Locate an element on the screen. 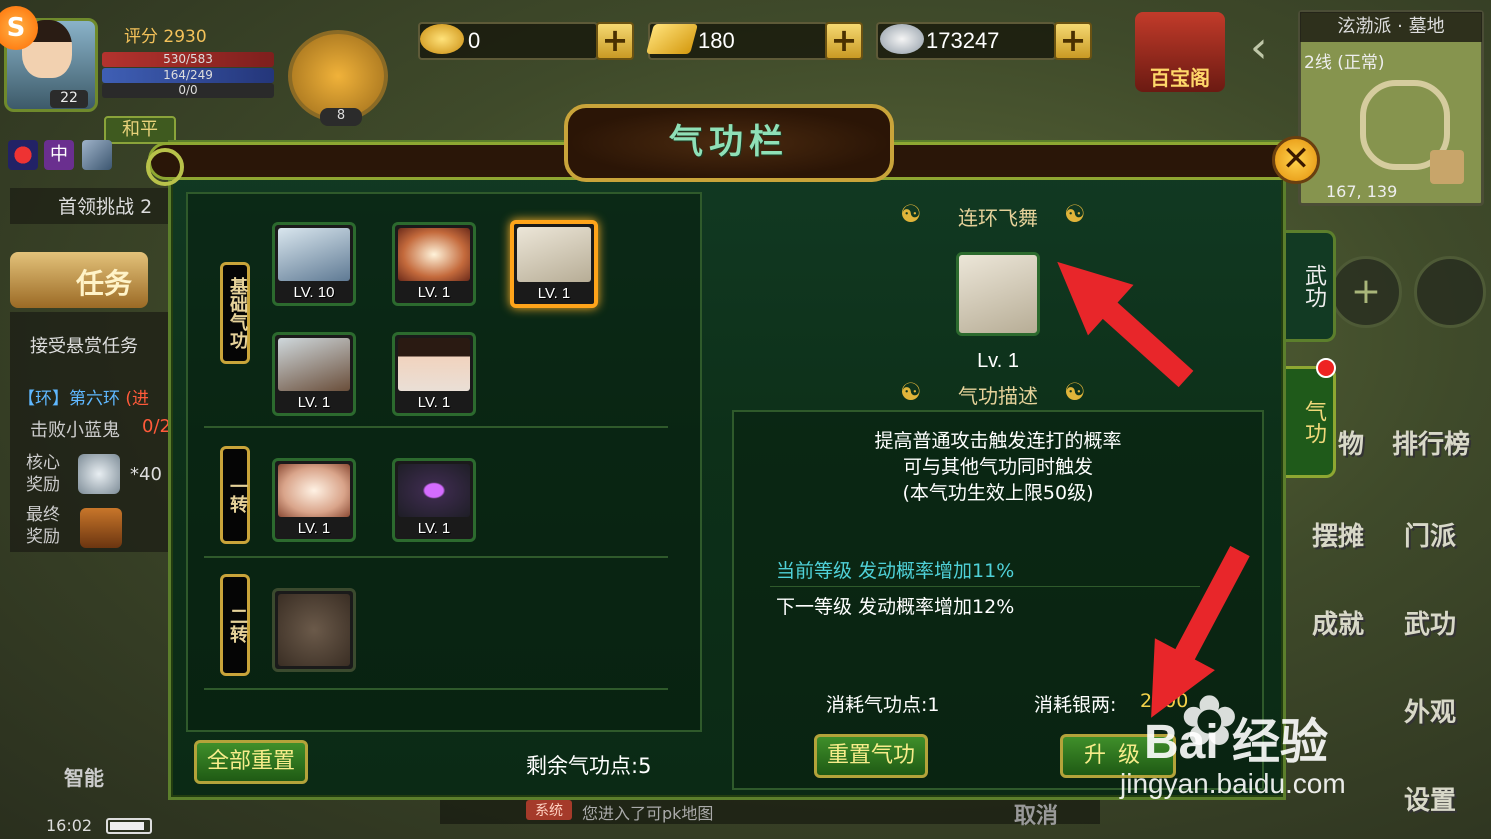 This screenshot has height=839, width=1491. gold-bar-value: 180 is located at coordinates (716, 40).